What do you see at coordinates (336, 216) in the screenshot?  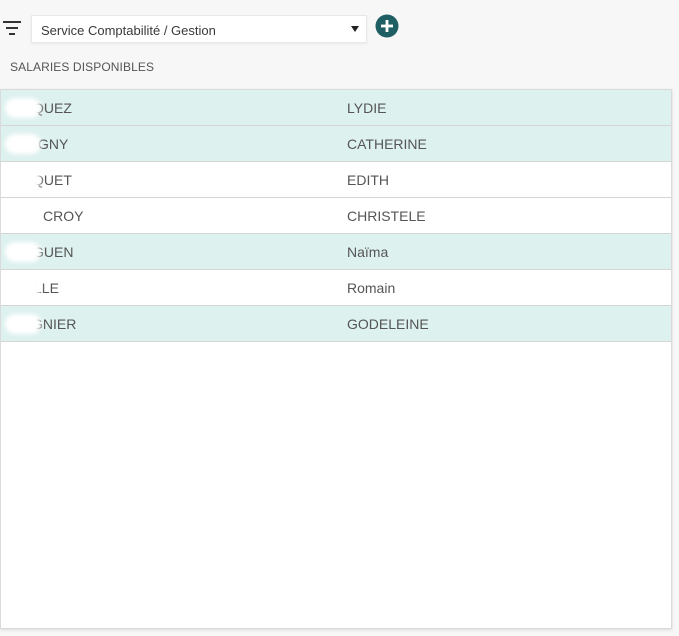 I see `employee-row: CROY CHRISTELE` at bounding box center [336, 216].